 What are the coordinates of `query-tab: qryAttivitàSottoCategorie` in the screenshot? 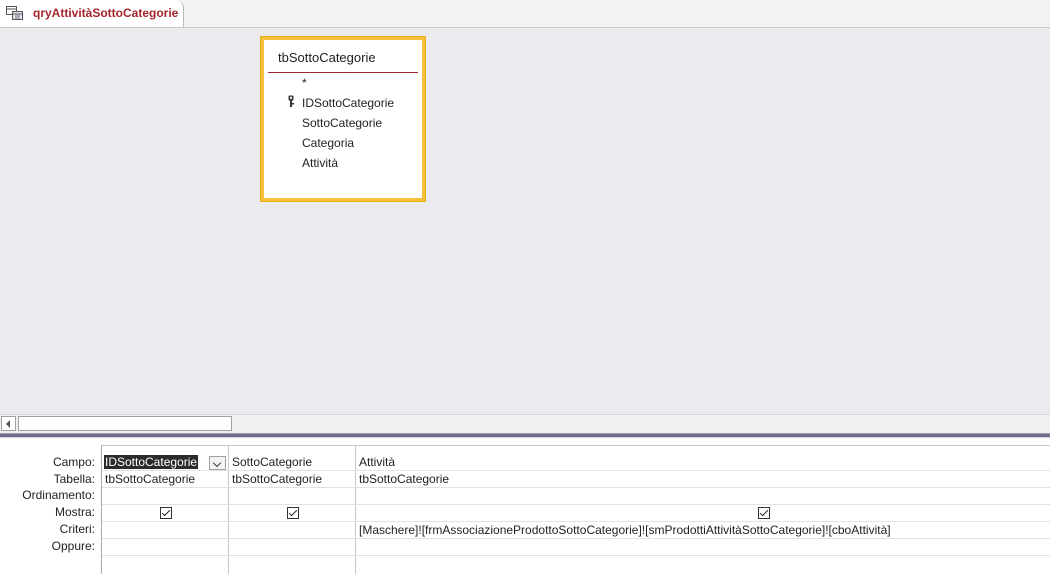 It's located at (92, 13).